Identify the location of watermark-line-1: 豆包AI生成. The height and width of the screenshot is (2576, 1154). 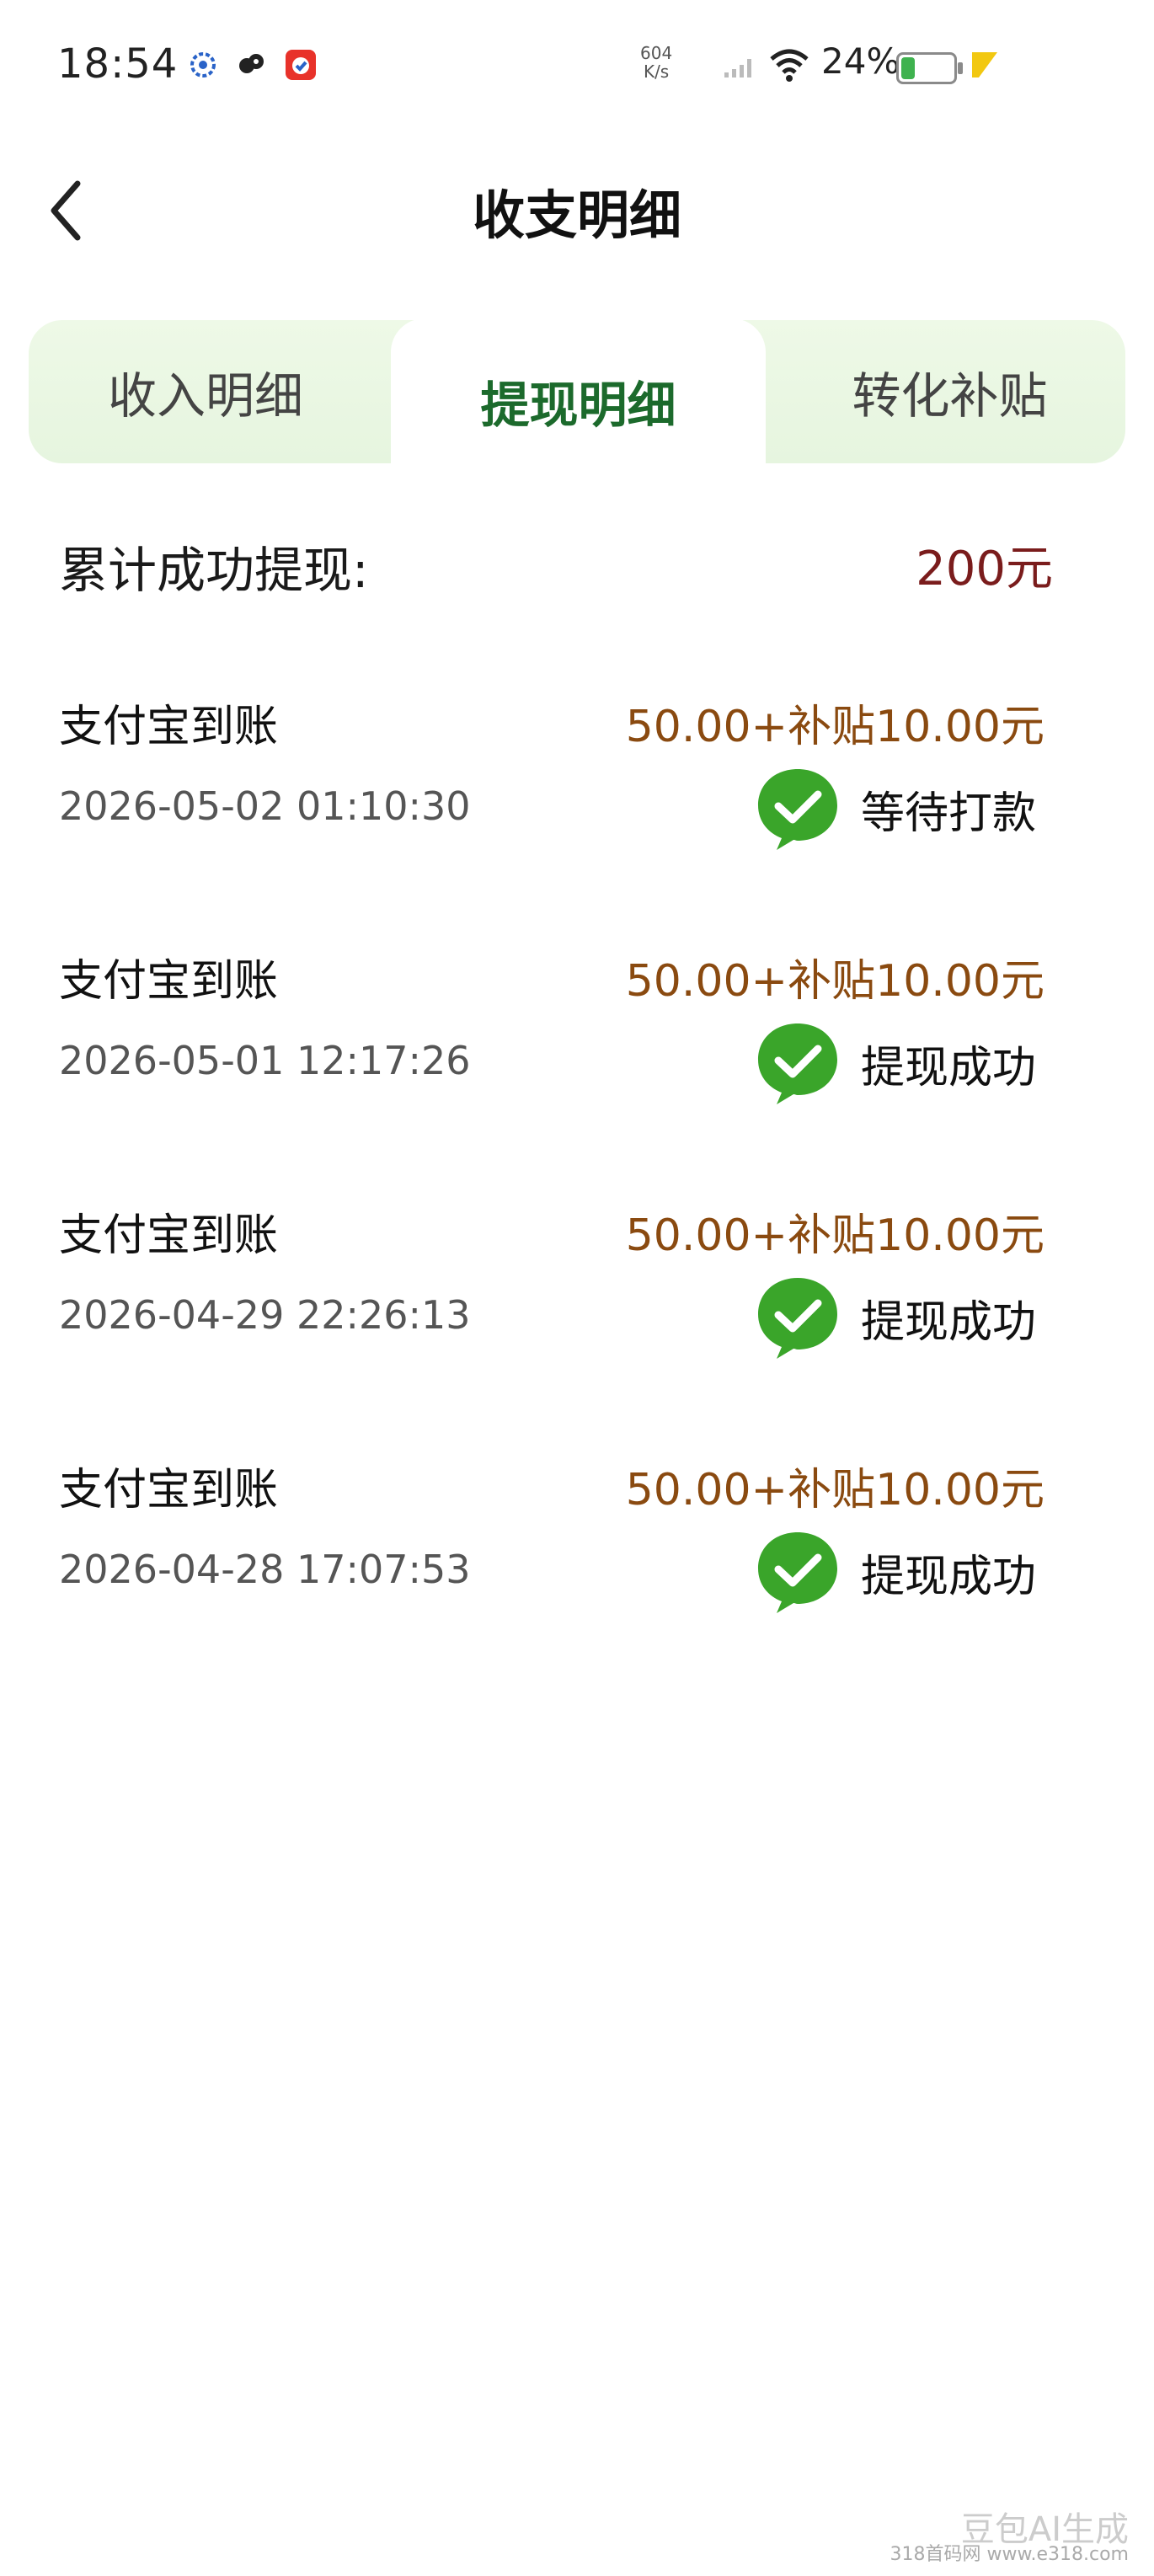
(1044, 2529).